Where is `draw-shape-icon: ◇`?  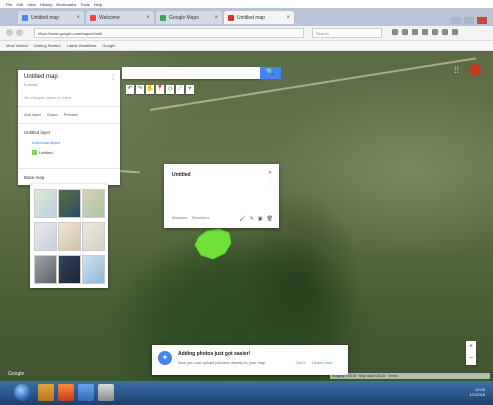 draw-shape-icon: ◇ is located at coordinates (170, 89).